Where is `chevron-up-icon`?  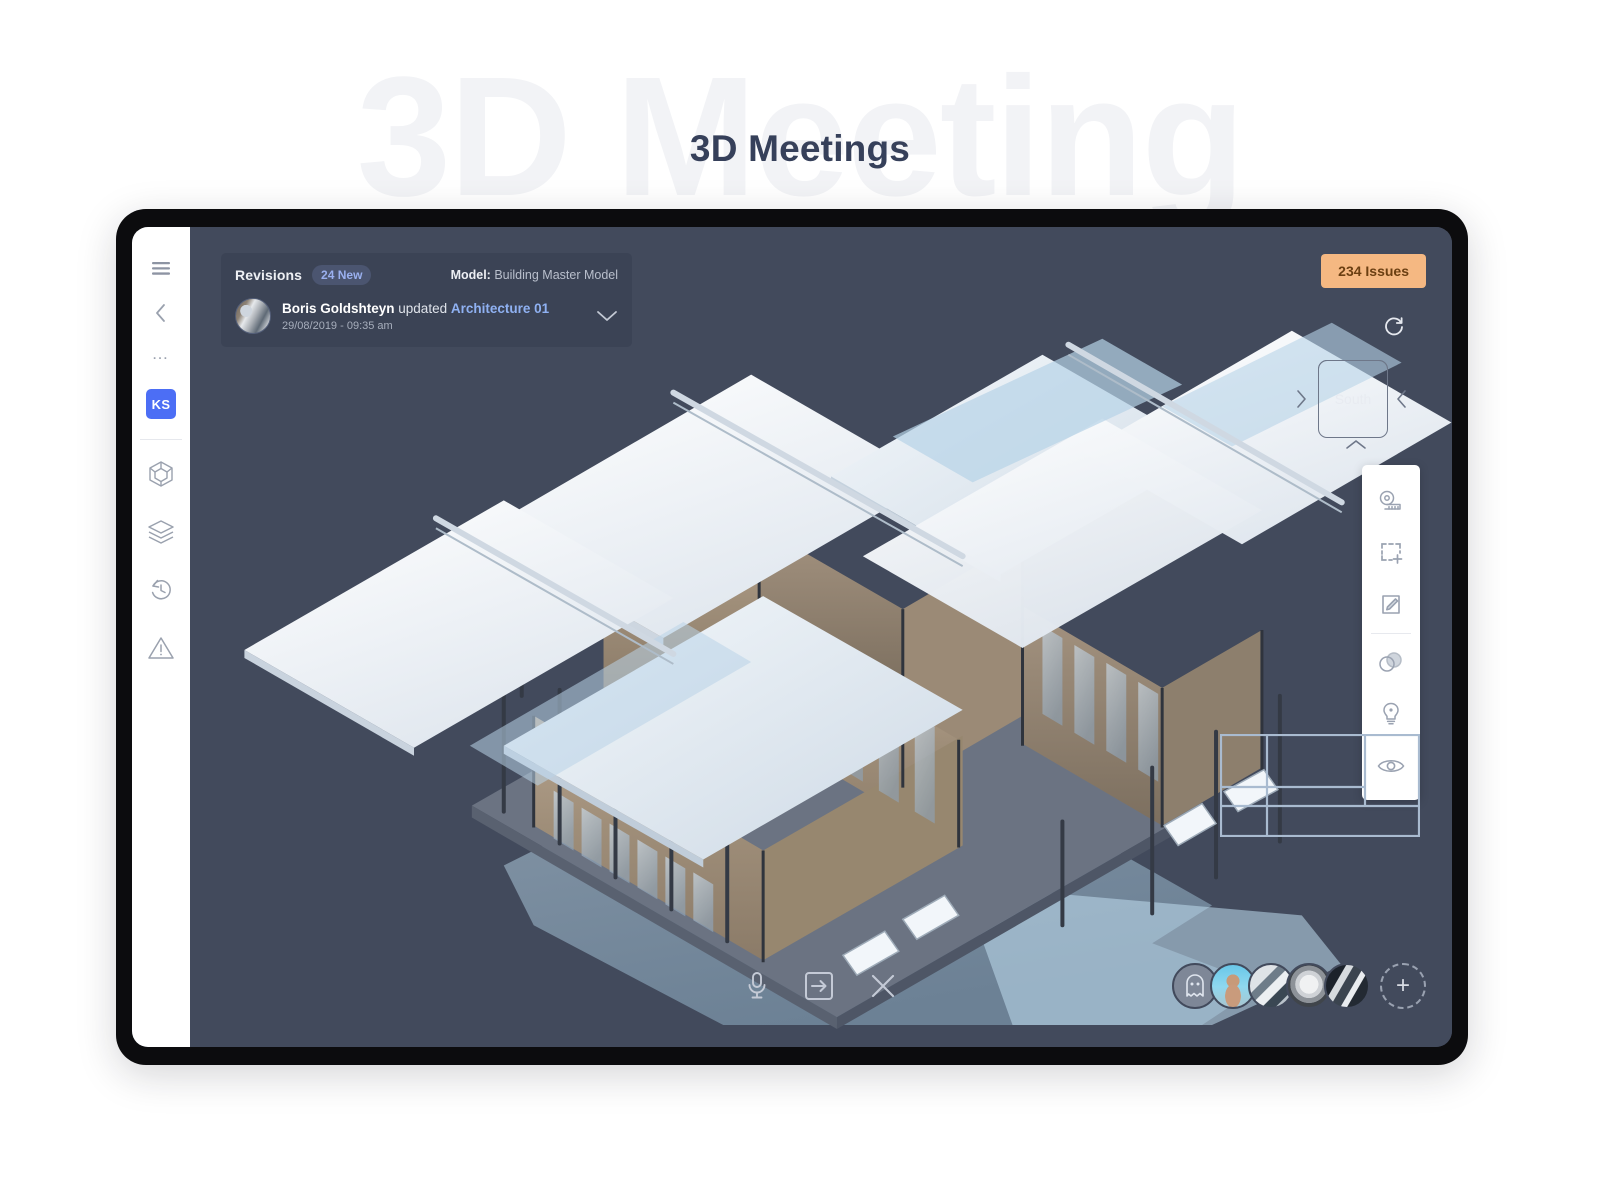
chevron-up-icon is located at coordinates (1356, 447).